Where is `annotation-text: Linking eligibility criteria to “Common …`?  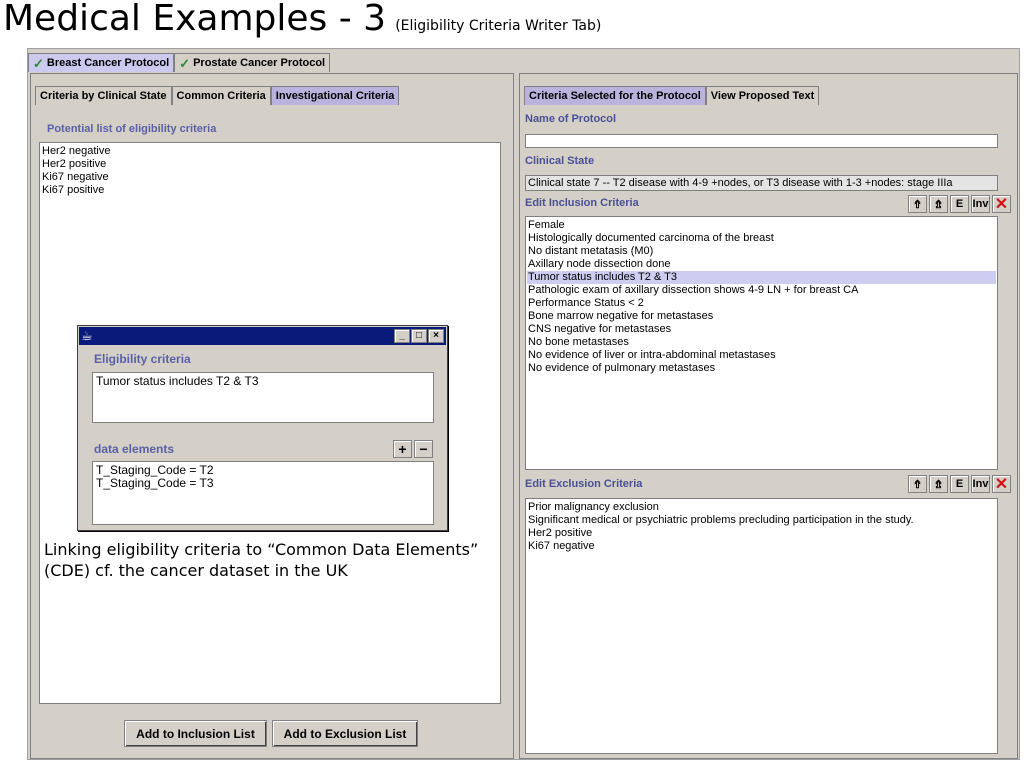 annotation-text: Linking eligibility criteria to “Common … is located at coordinates (261, 560).